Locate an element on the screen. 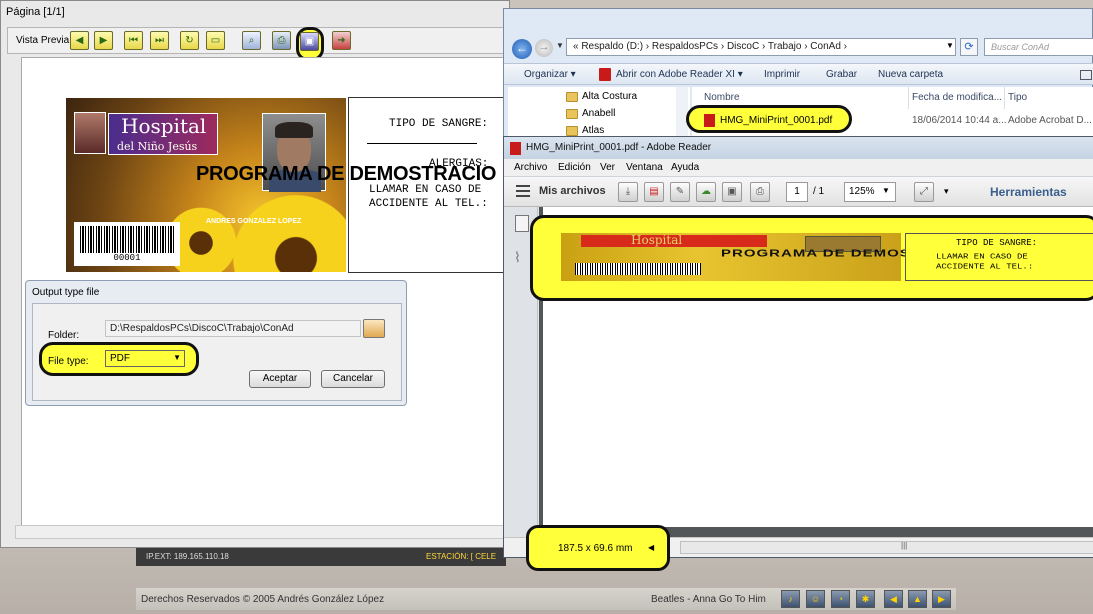  accept-button: Aceptar is located at coordinates (280, 379).